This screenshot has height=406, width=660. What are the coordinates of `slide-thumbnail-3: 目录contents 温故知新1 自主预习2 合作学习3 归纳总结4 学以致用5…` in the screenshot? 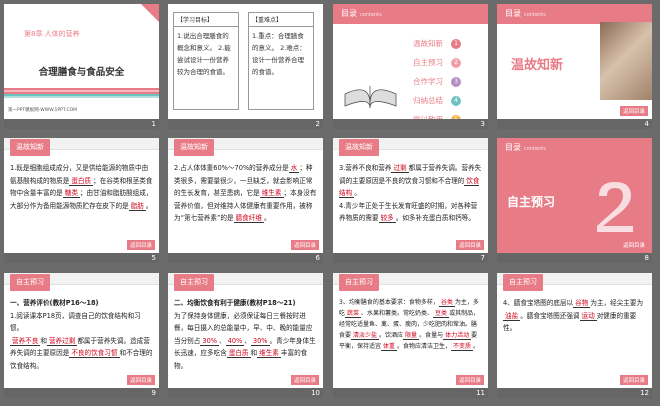 It's located at (410, 66).